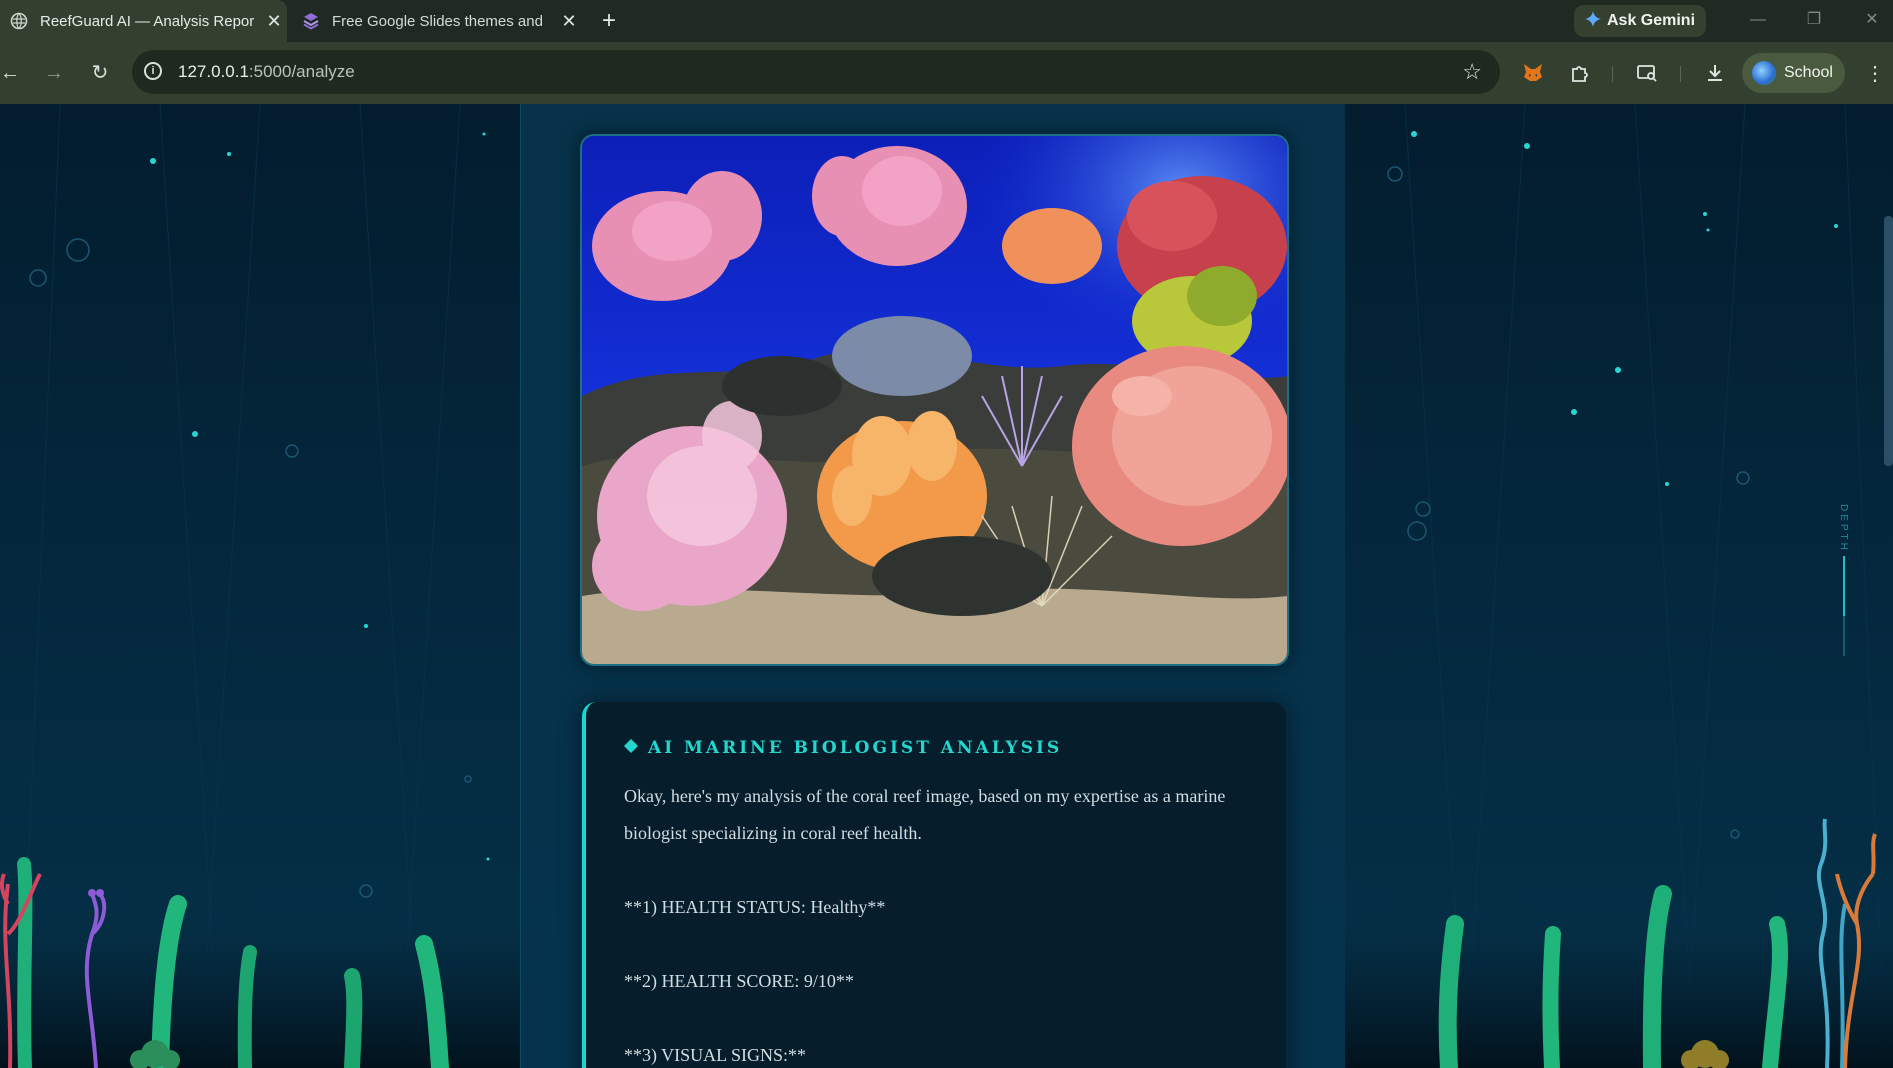 The width and height of the screenshot is (1893, 1068). Describe the element at coordinates (311, 21) in the screenshot. I see `slides-logo-icon` at that location.